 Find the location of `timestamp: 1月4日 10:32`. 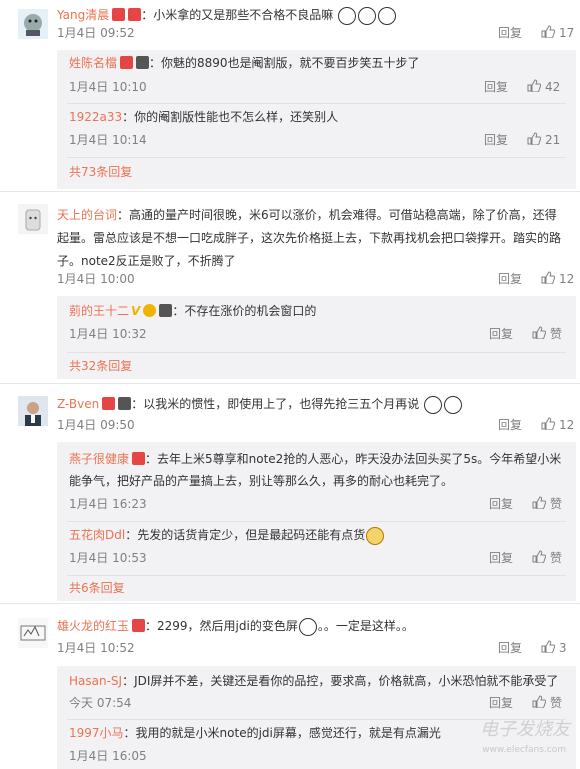

timestamp: 1月4日 10:32 is located at coordinates (108, 334).